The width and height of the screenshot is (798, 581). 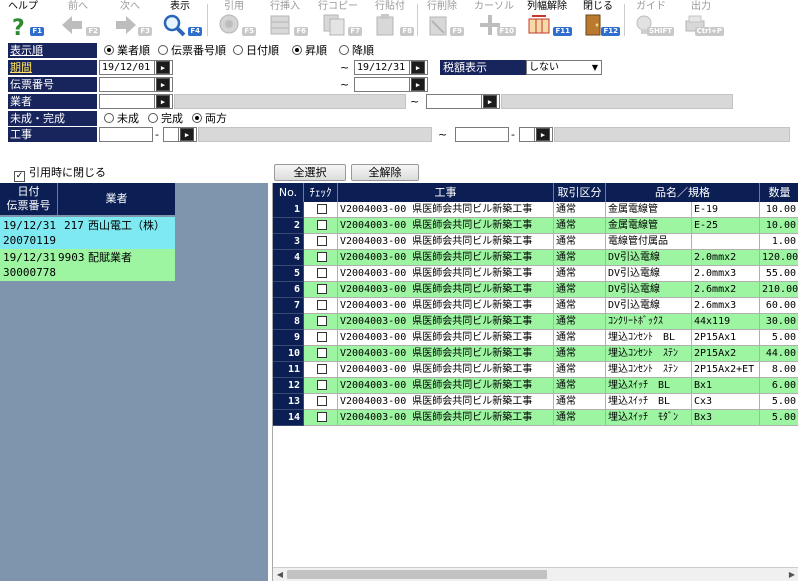 I want to click on order-desc-radio: 降順, so click(x=356, y=50).